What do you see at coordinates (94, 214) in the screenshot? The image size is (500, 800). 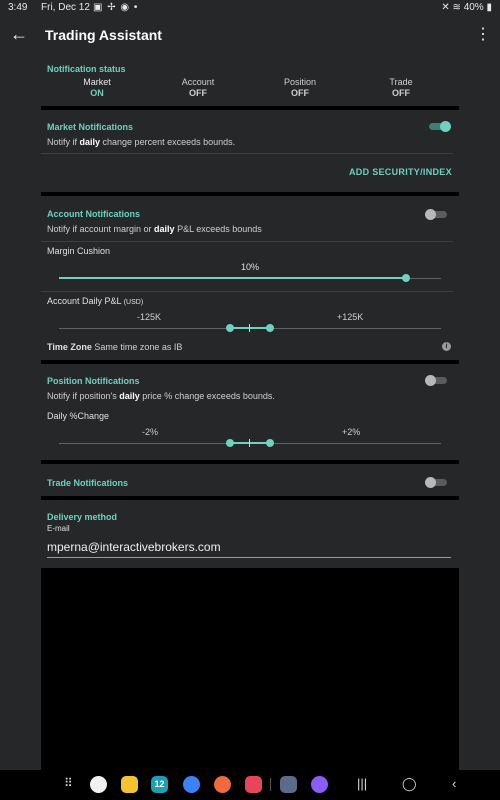 I see `account-title: Account Notifications` at bounding box center [94, 214].